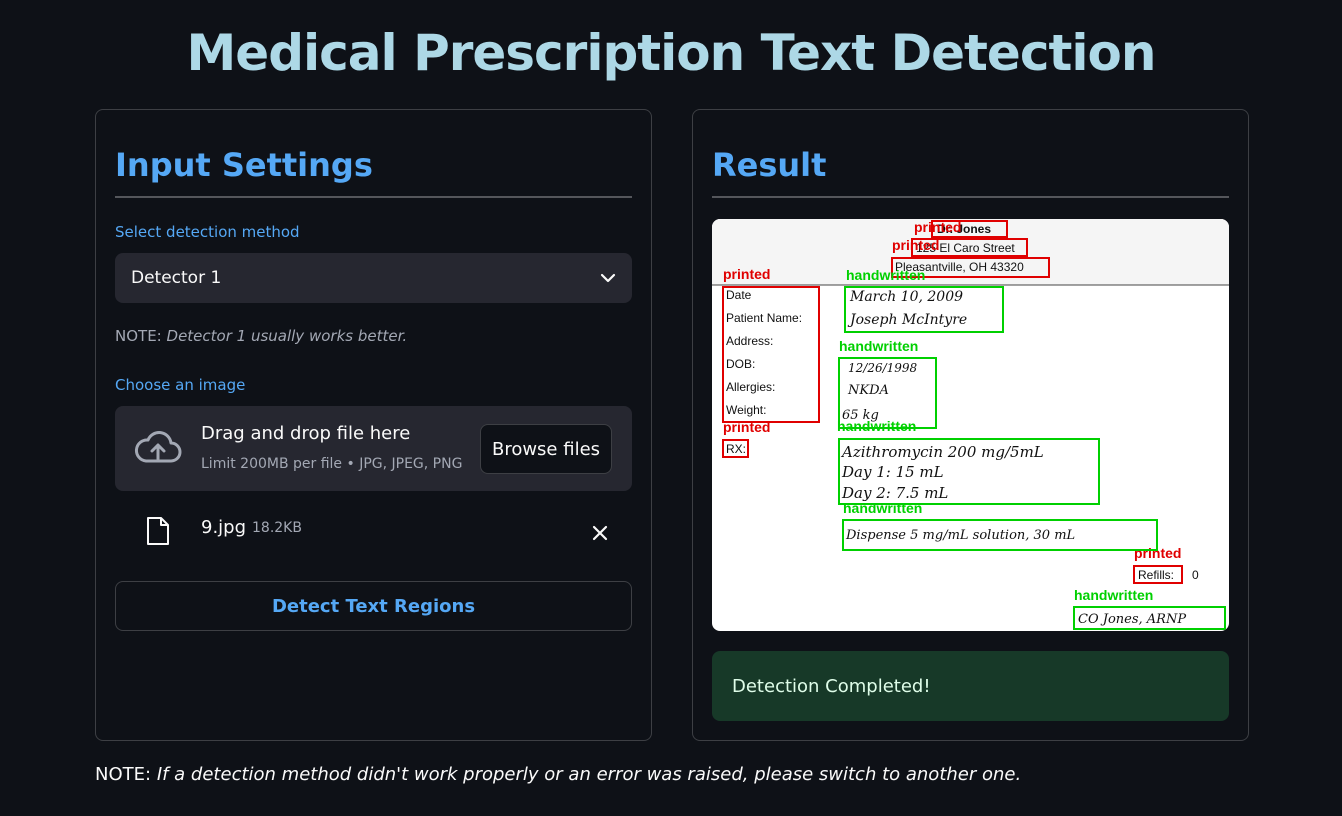 This screenshot has height=816, width=1342. I want to click on label-weight: Weight:, so click(746, 410).